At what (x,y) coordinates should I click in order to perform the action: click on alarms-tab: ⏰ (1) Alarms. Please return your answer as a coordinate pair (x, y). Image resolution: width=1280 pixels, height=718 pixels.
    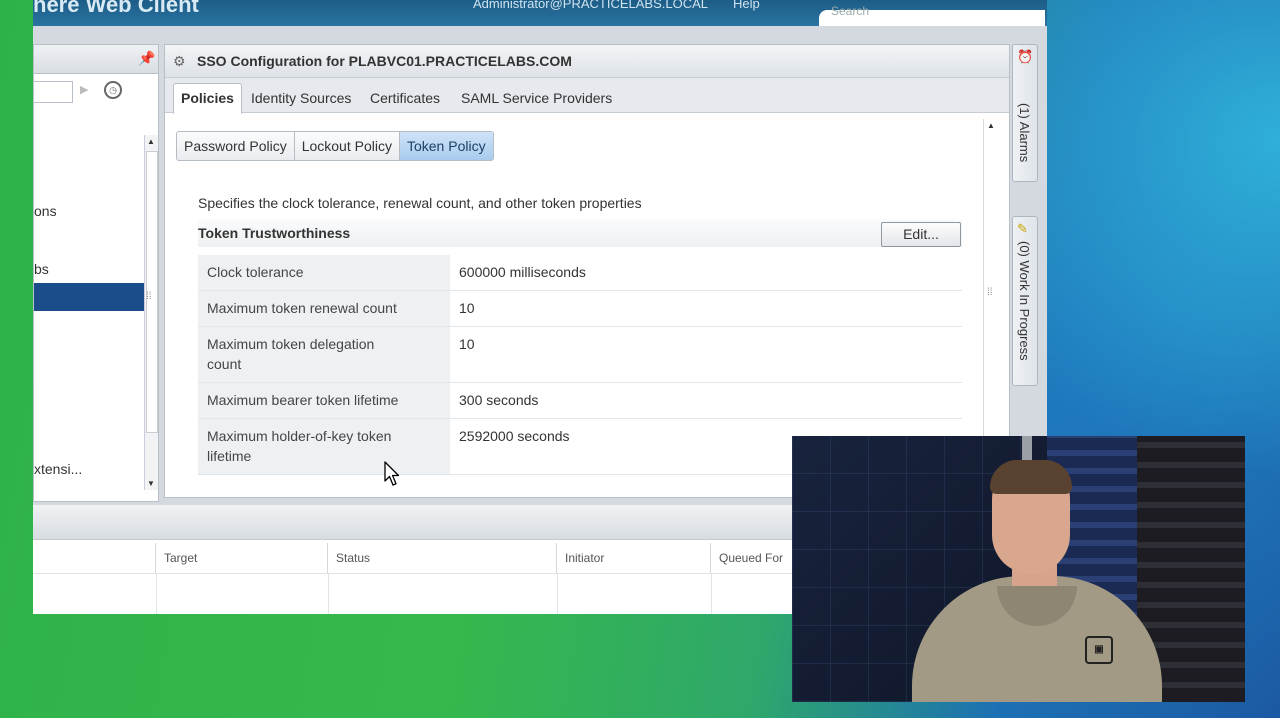
    Looking at the image, I should click on (1025, 113).